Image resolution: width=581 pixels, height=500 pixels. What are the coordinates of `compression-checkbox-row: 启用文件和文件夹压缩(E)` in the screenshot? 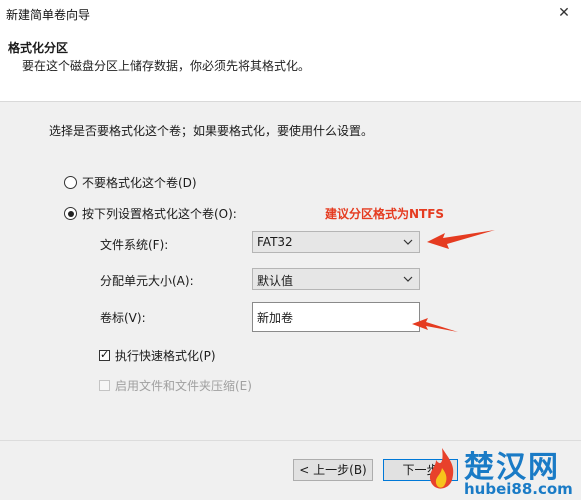 It's located at (175, 385).